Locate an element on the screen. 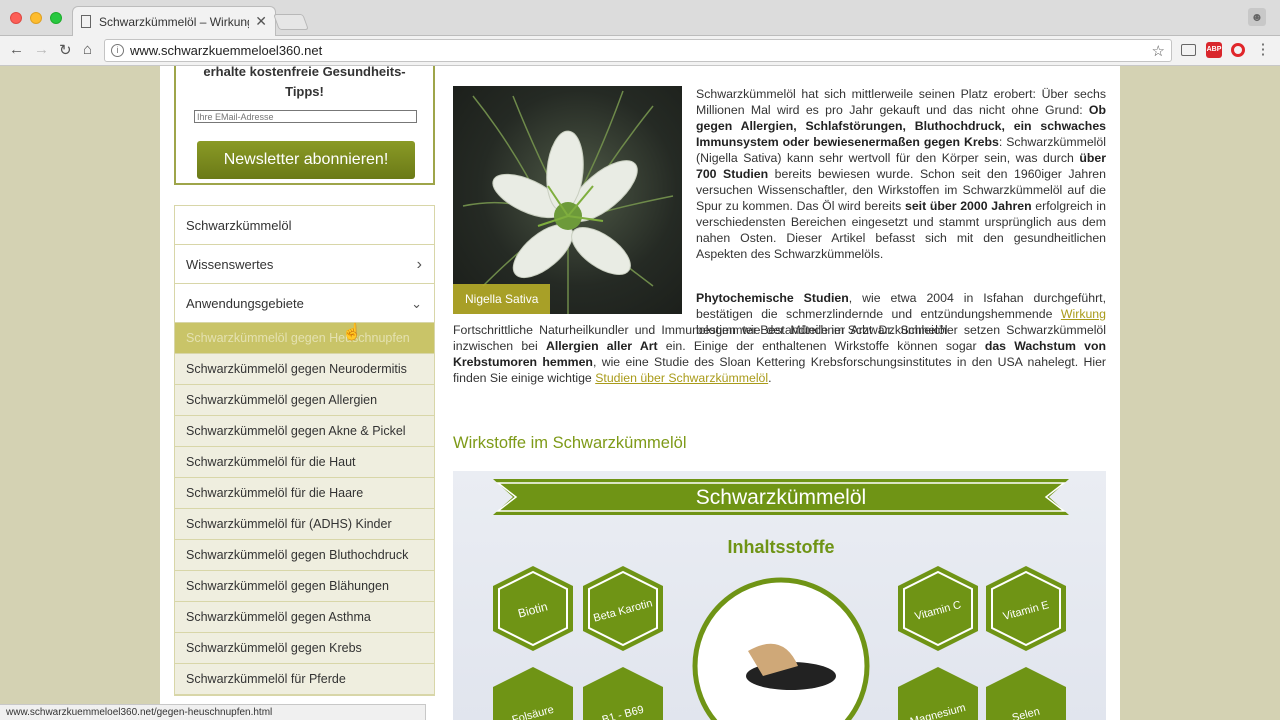  tab-title: Schwarzkümmelöl – Wirkung, I is located at coordinates (174, 21).